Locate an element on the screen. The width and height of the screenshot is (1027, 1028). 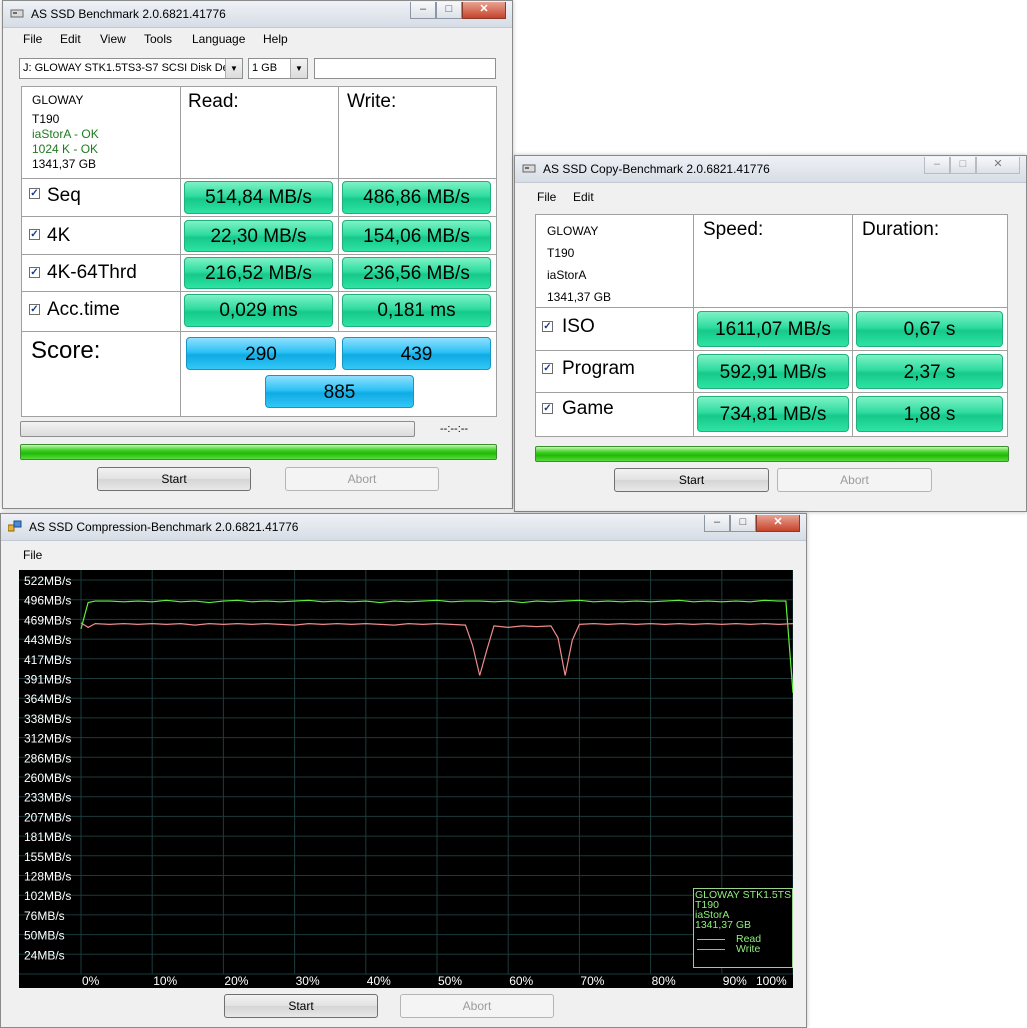
iso-speed-value: 1611,07 MB/s is located at coordinates (773, 329).